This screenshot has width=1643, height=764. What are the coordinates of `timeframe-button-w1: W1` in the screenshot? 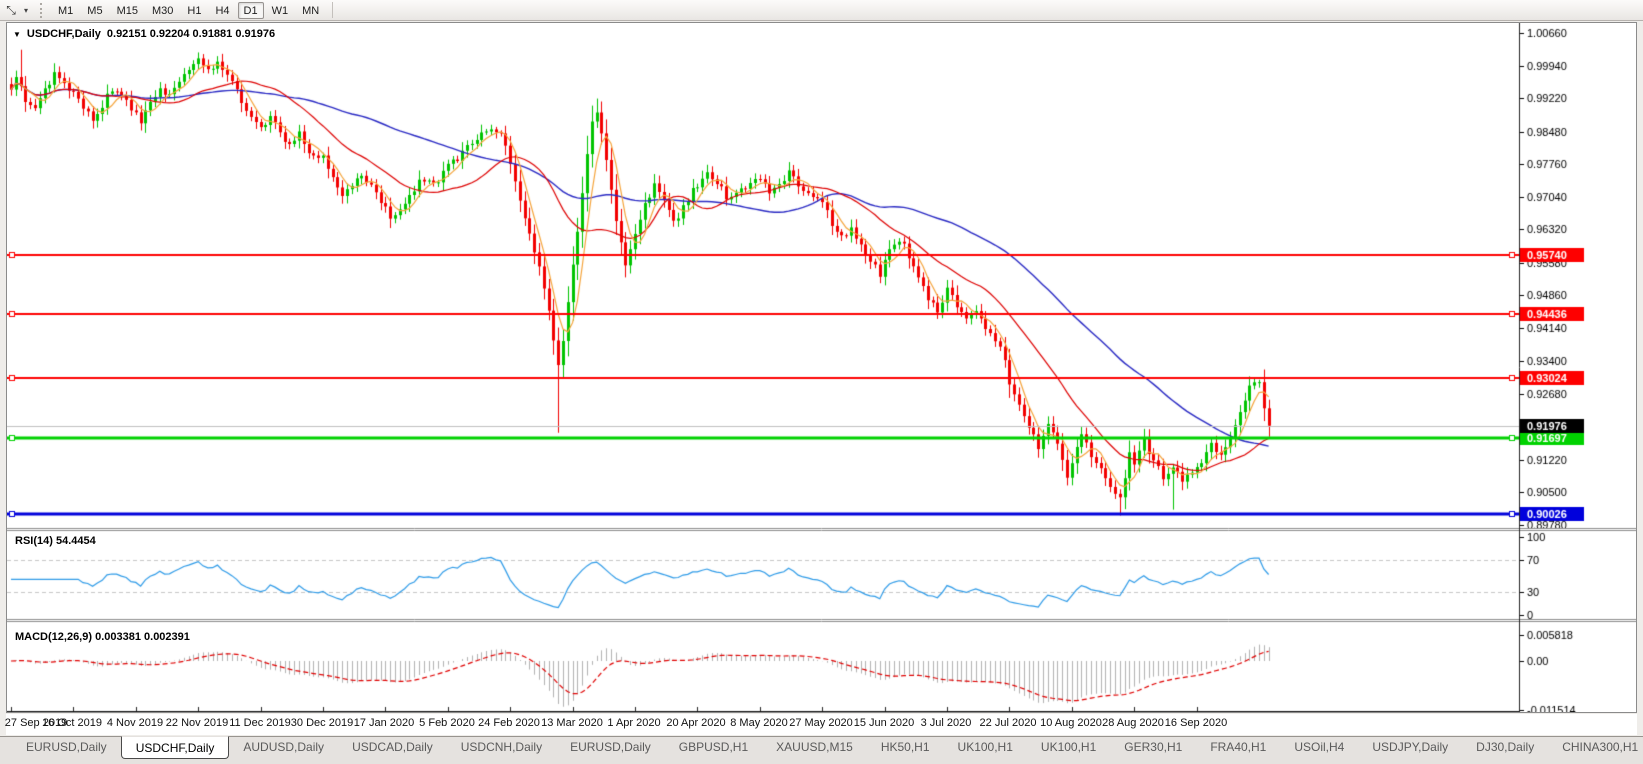 It's located at (280, 10).